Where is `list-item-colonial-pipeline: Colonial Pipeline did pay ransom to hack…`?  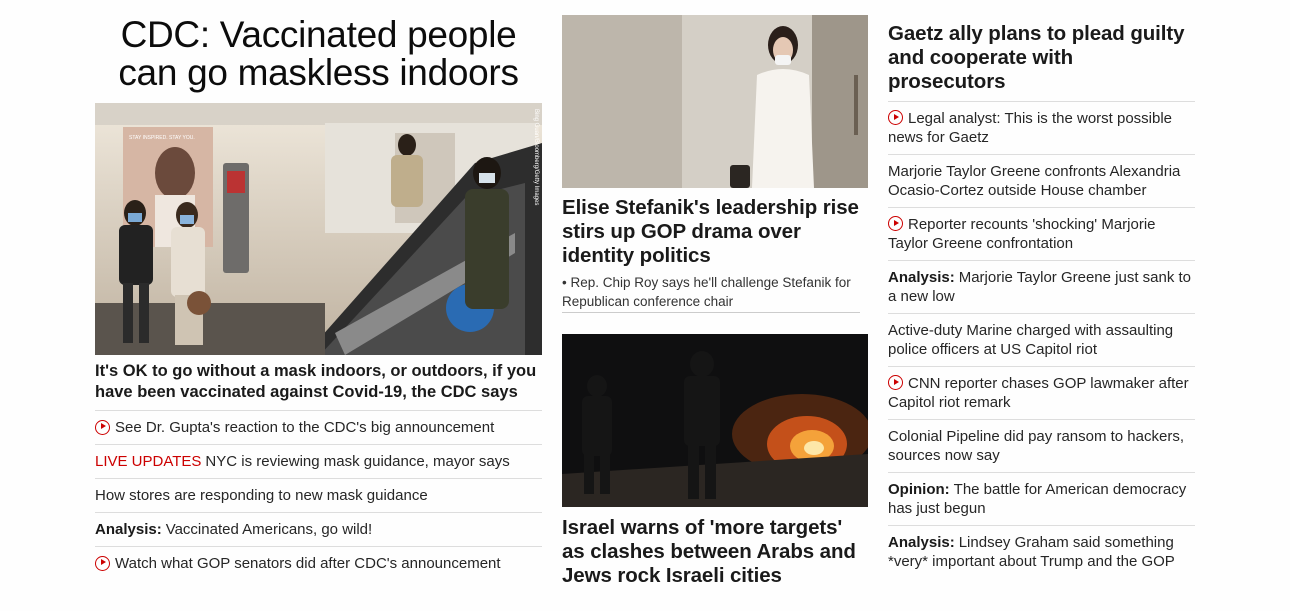 list-item-colonial-pipeline: Colonial Pipeline did pay ransom to hack… is located at coordinates (1041, 446).